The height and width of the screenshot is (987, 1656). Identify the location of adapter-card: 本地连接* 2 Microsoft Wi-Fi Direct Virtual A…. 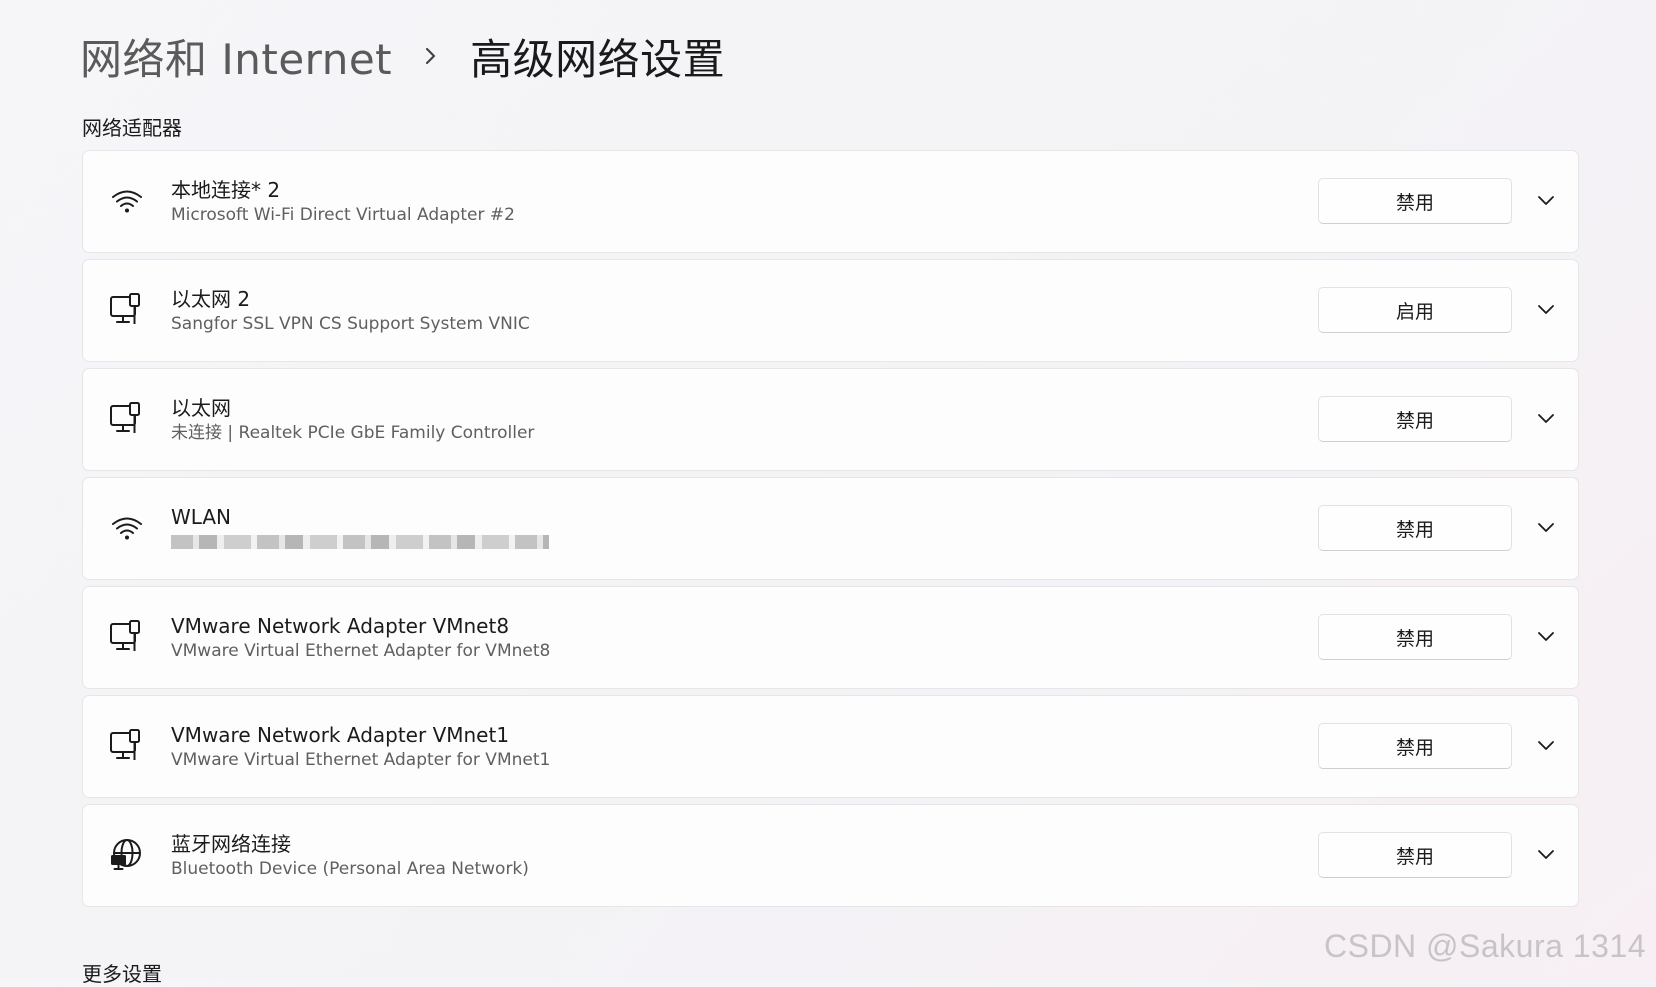
(830, 201).